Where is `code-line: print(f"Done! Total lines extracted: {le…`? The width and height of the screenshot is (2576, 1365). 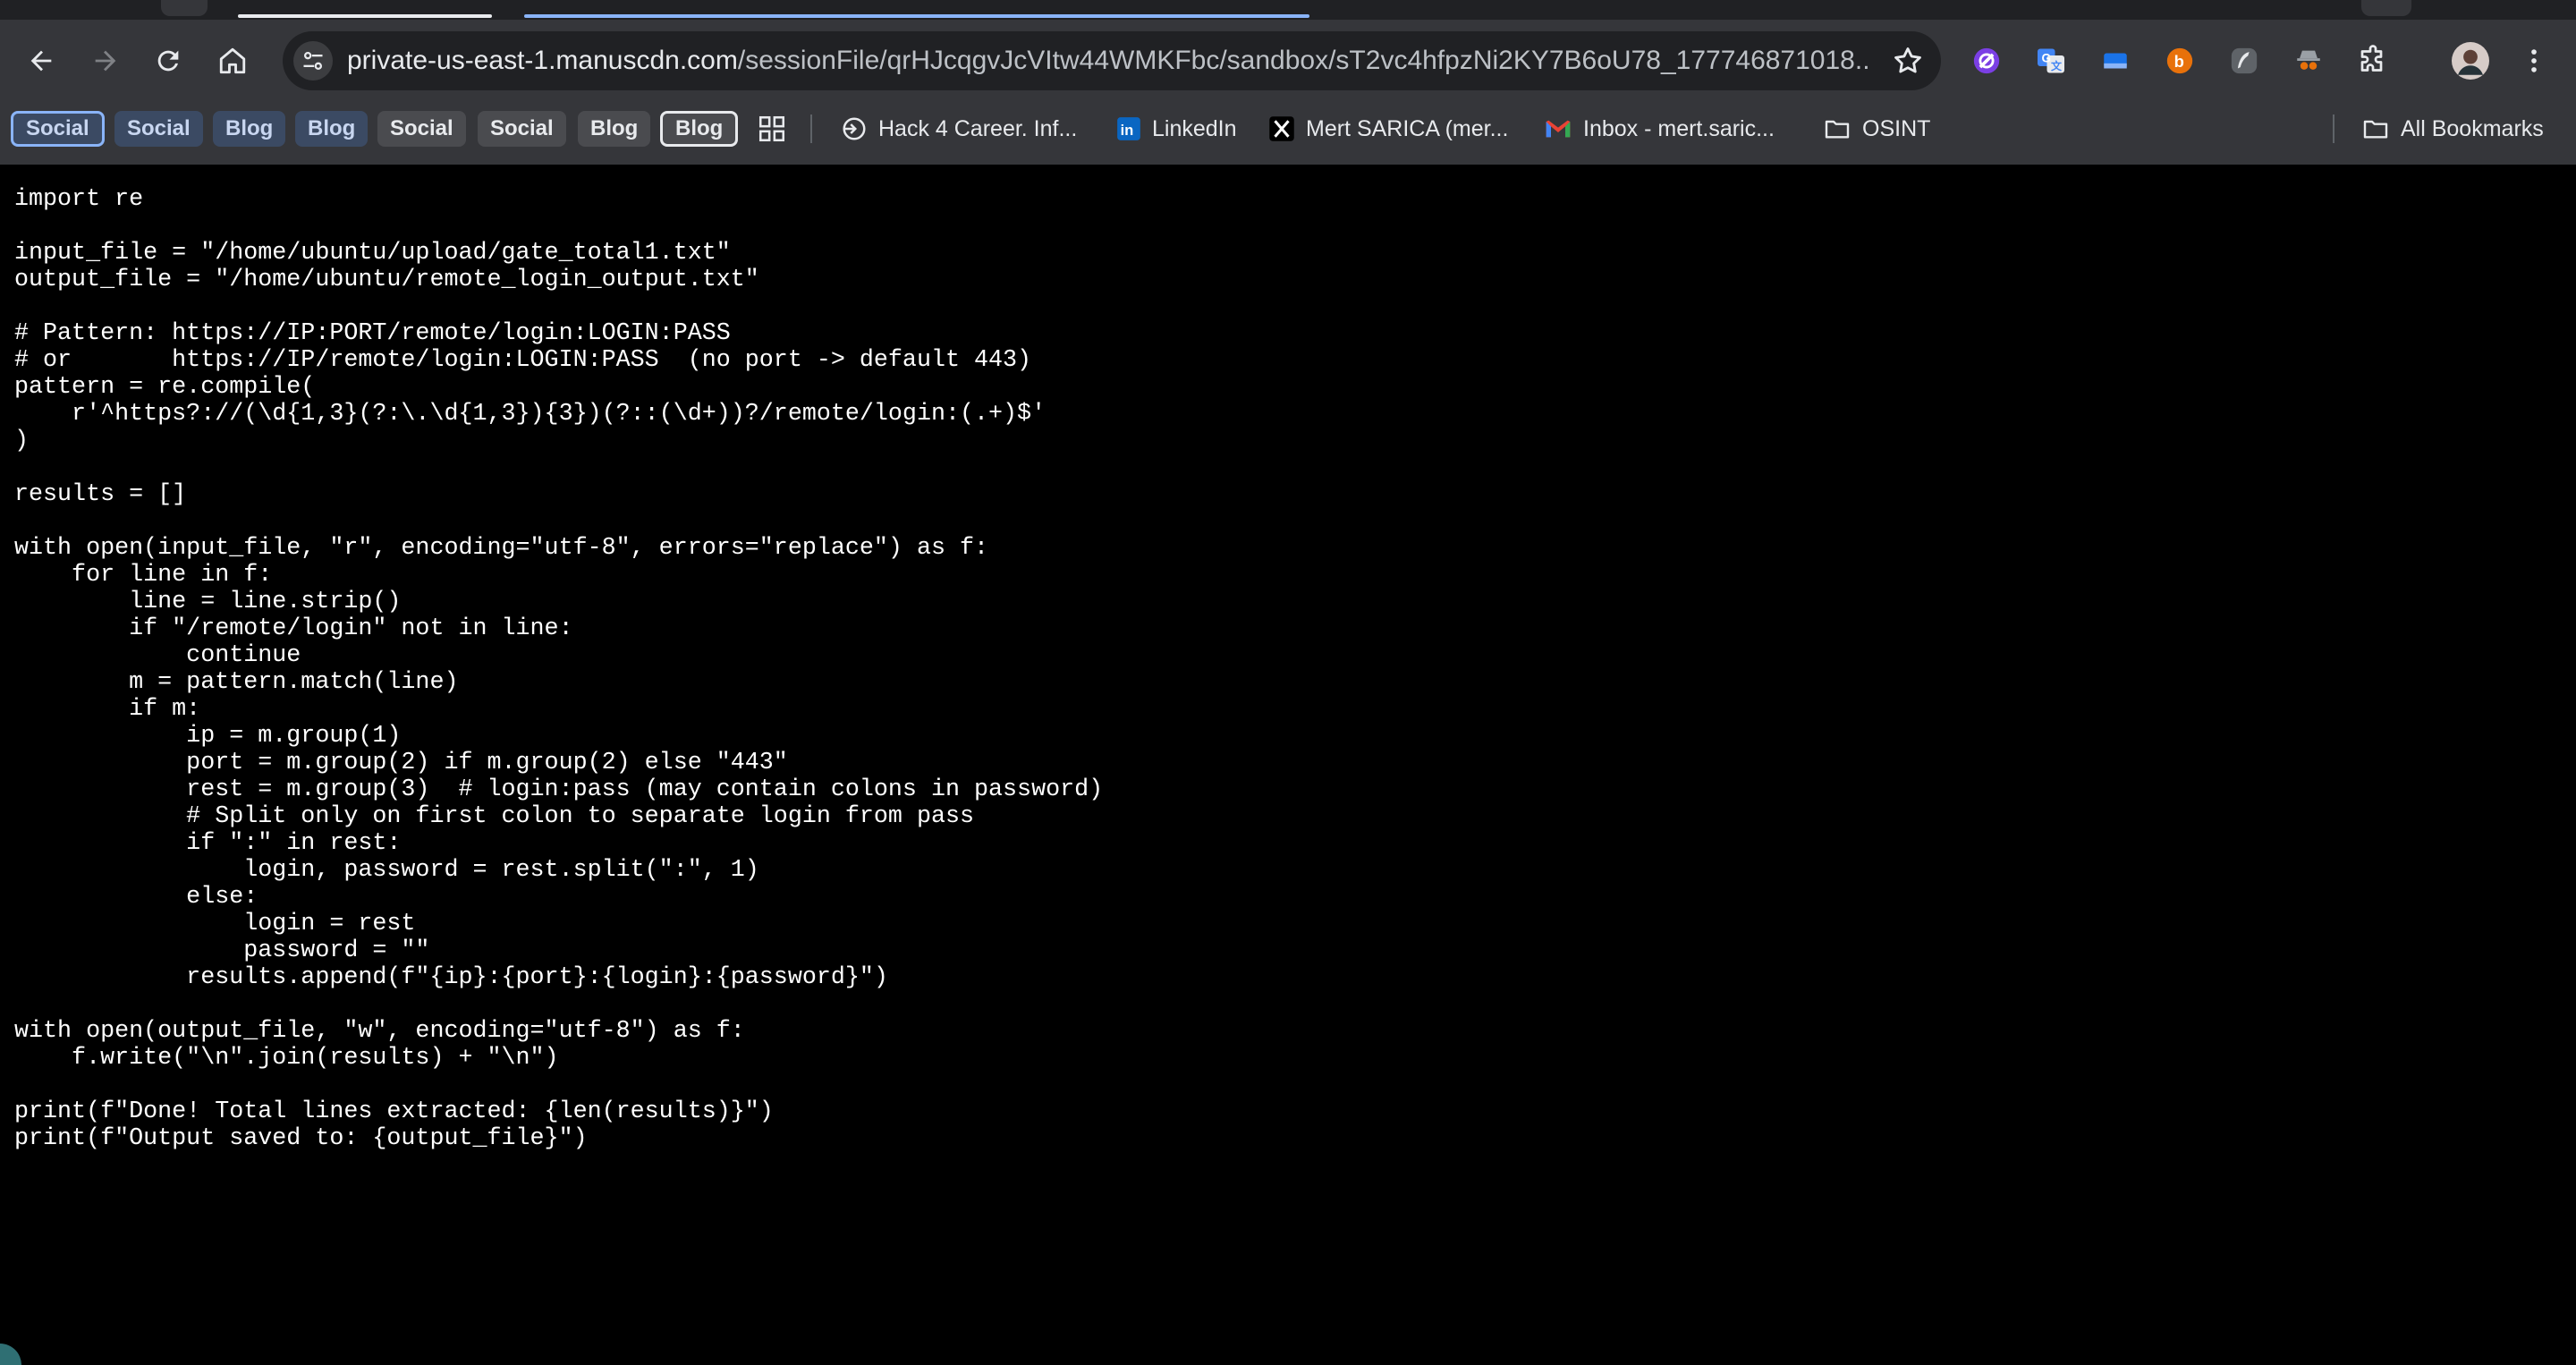
code-line: print(f"Done! Total lines extracted: {le… is located at coordinates (394, 1111).